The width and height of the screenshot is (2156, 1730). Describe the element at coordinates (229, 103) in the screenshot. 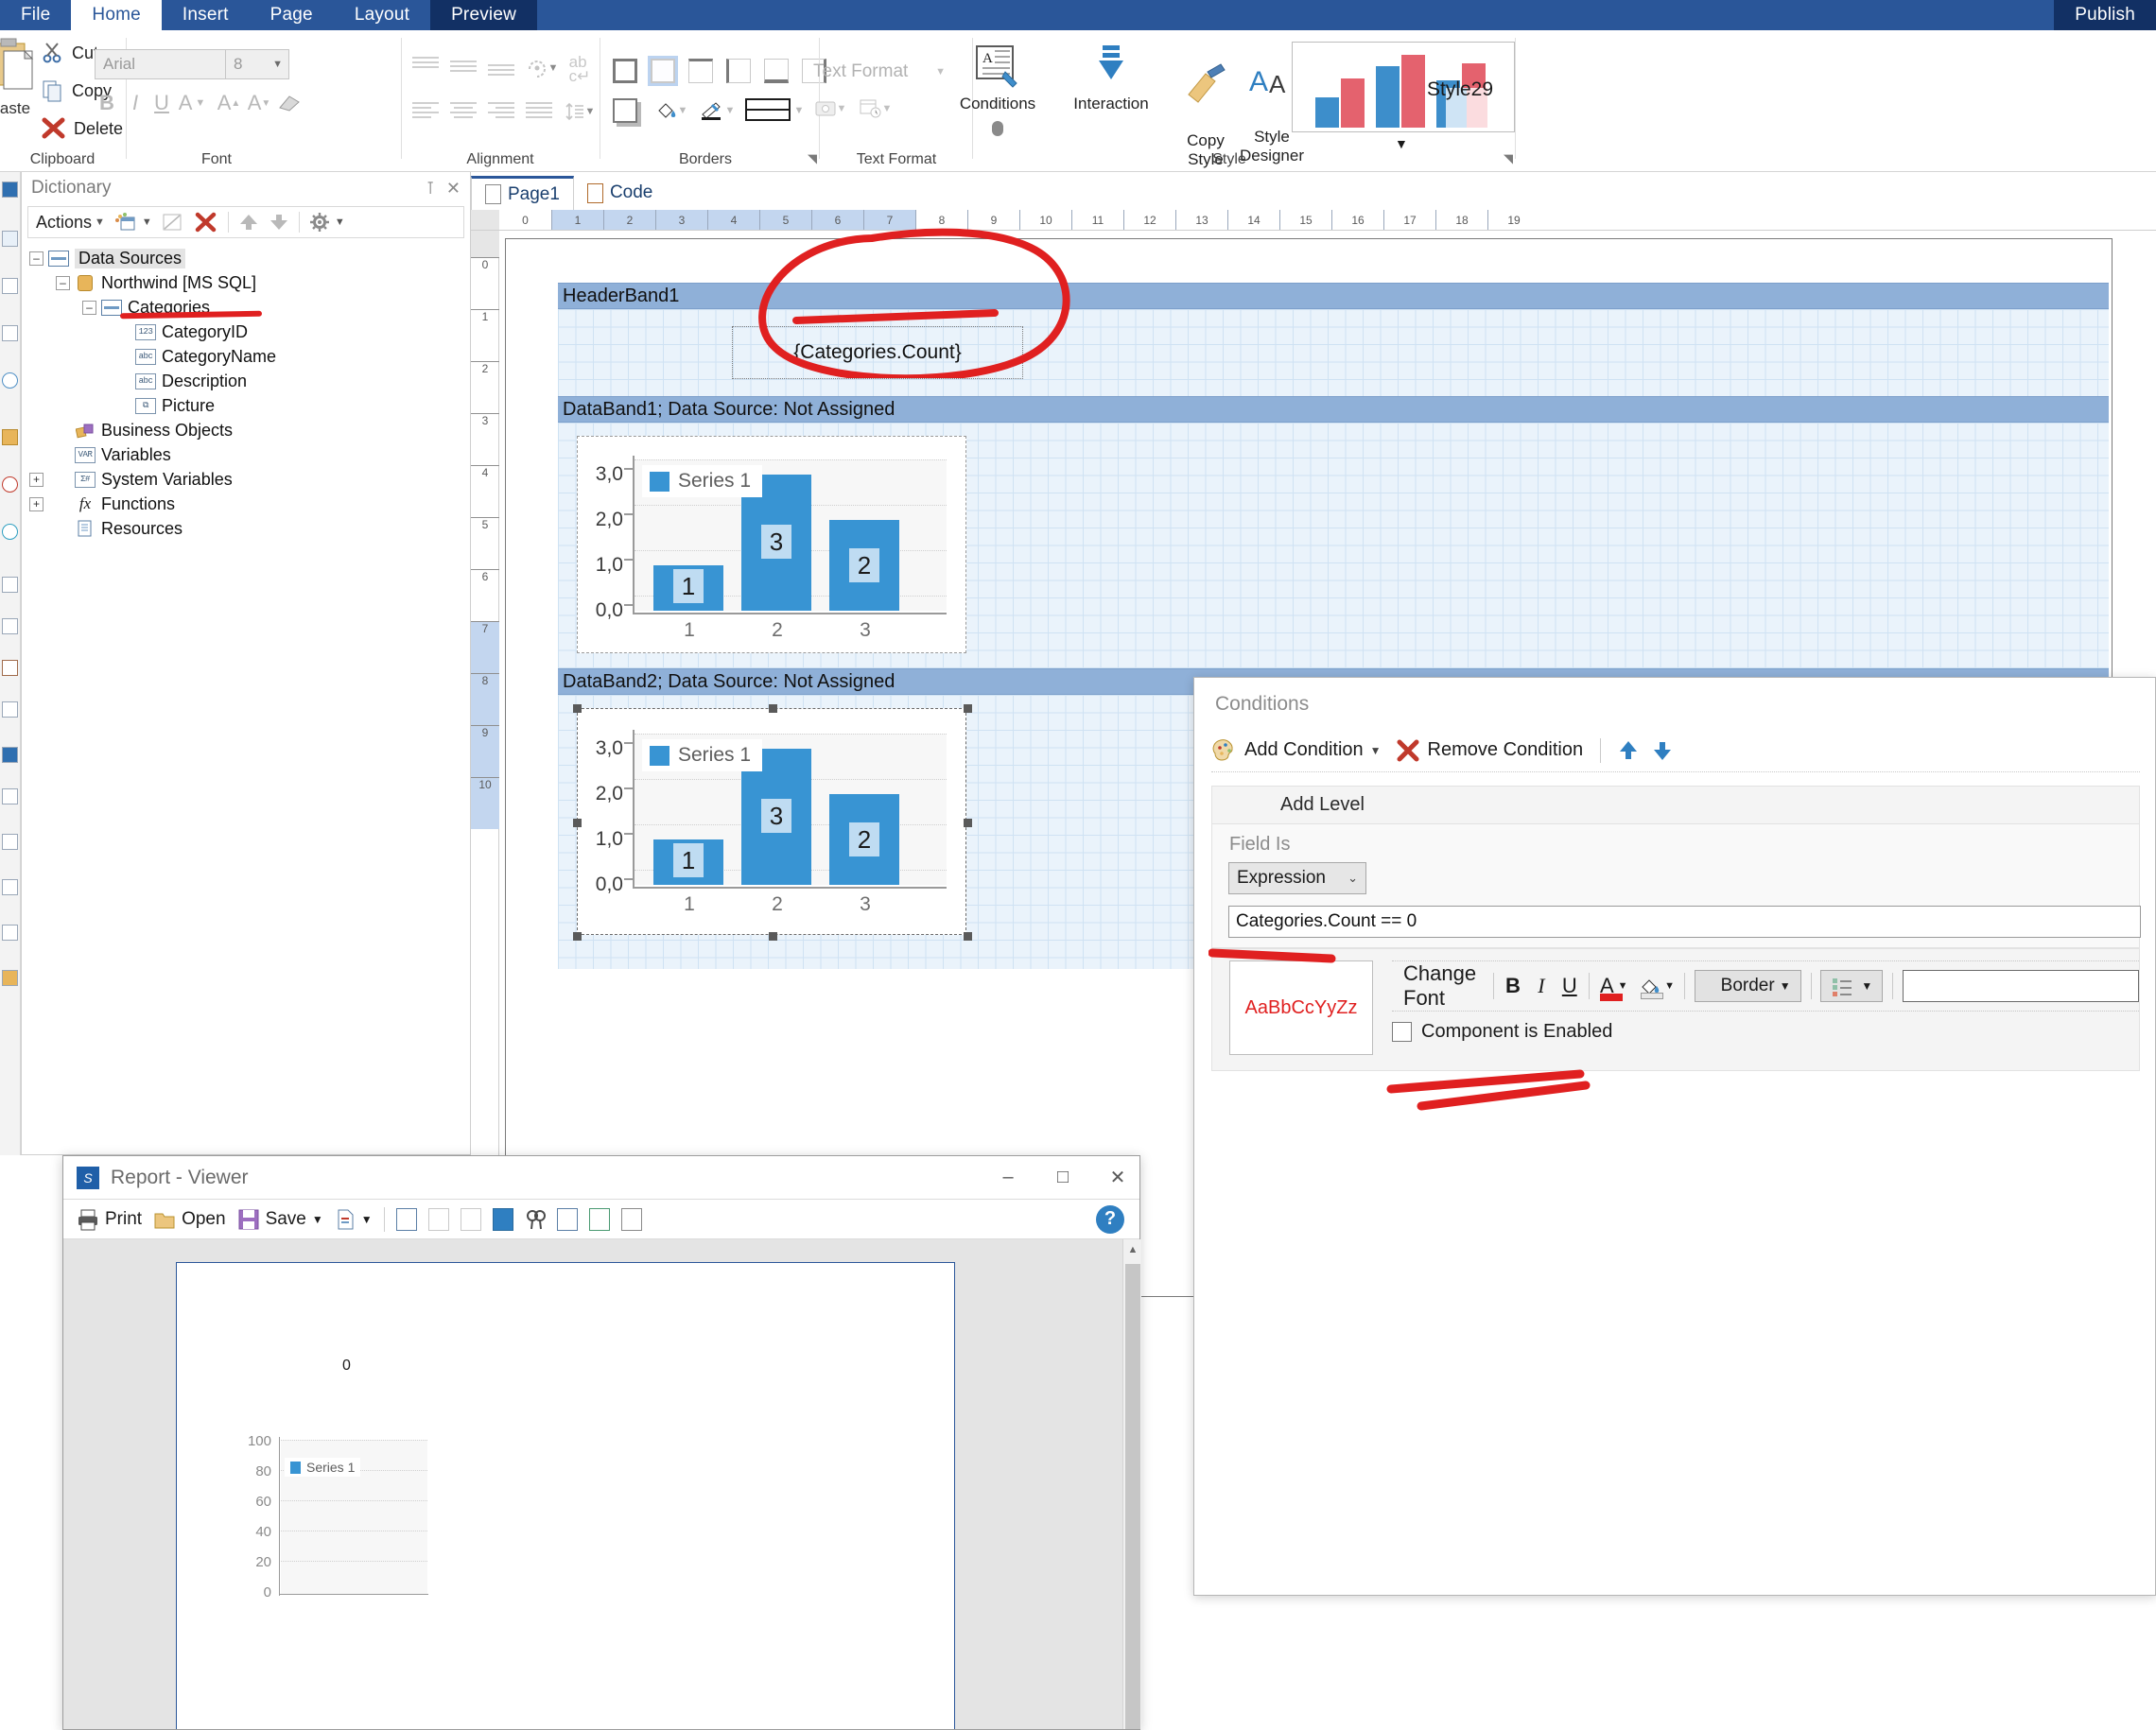

I see `grow-font-button: A ▲` at that location.